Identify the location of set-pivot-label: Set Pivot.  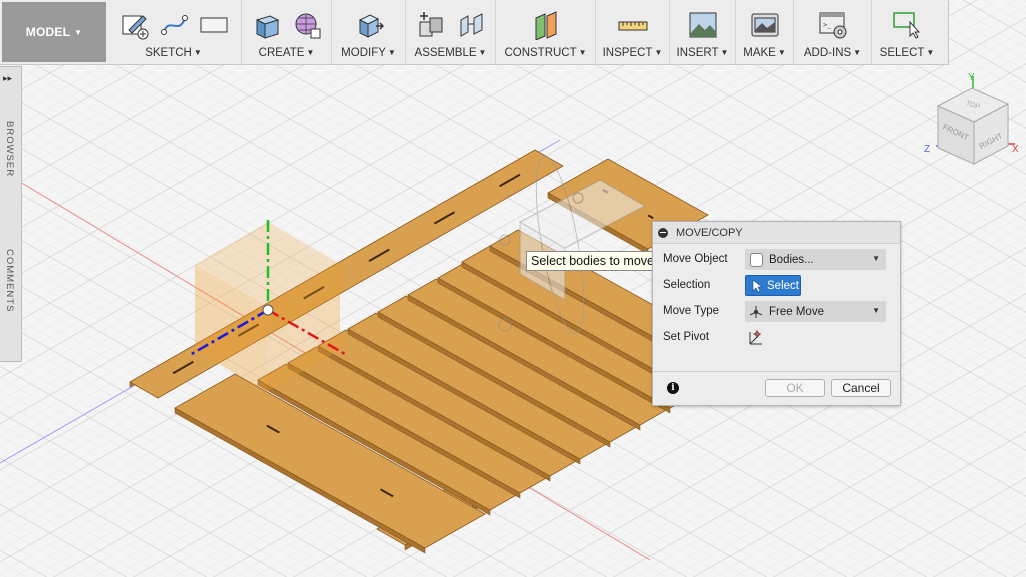
(686, 337).